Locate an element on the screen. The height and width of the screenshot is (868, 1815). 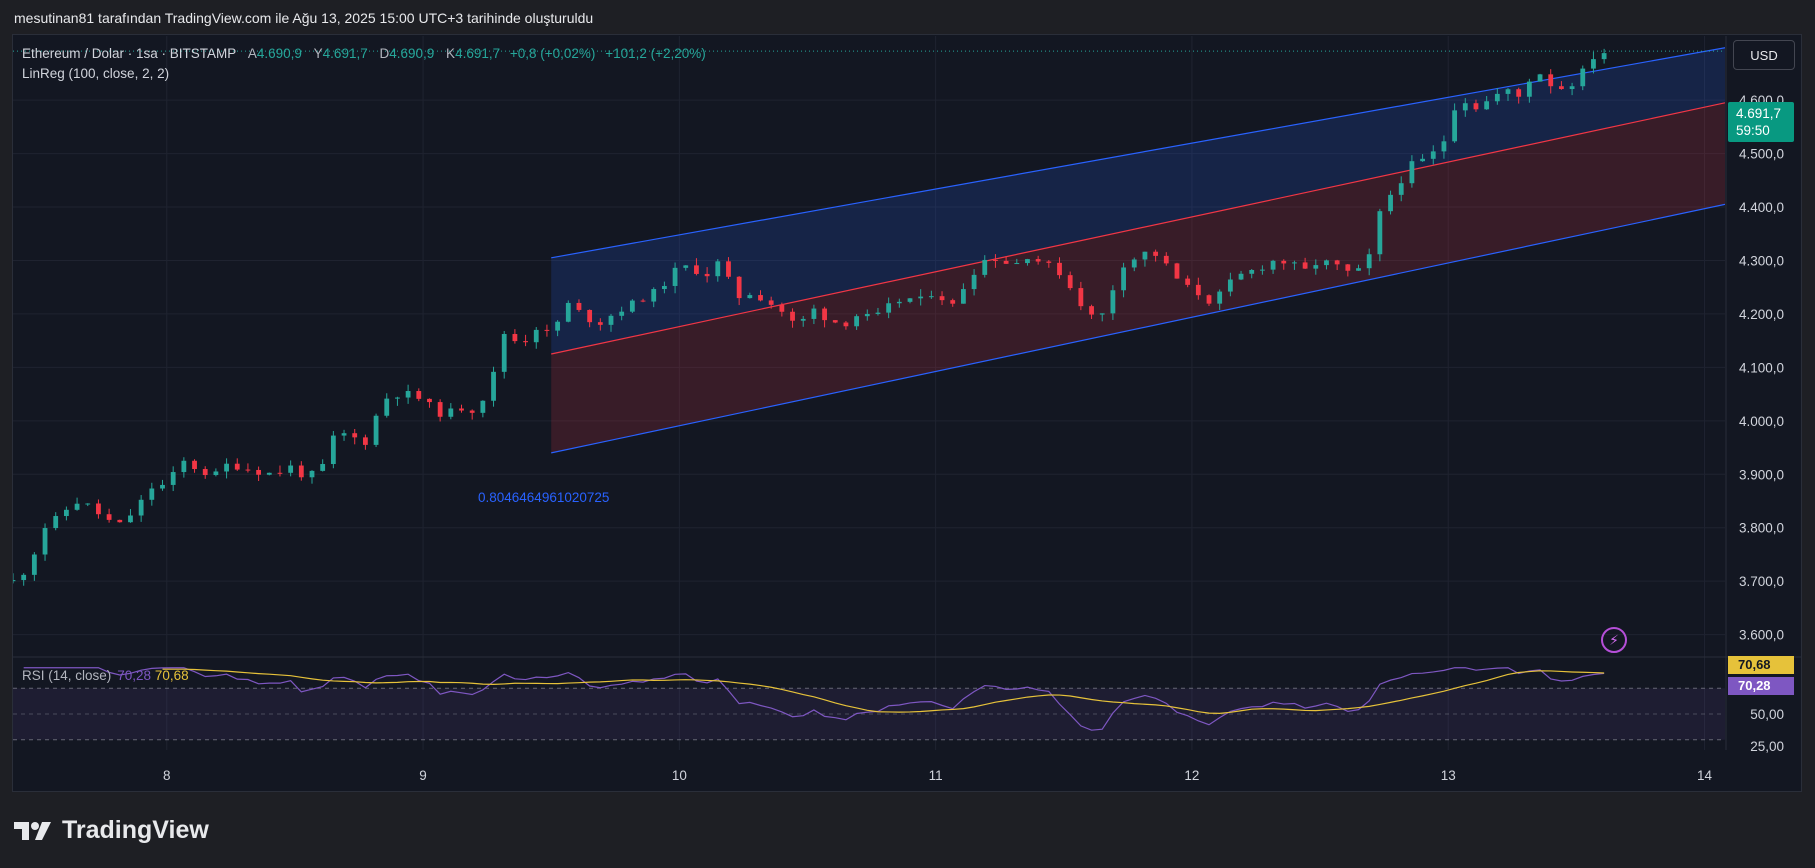
low-label: D is located at coordinates (384, 53).